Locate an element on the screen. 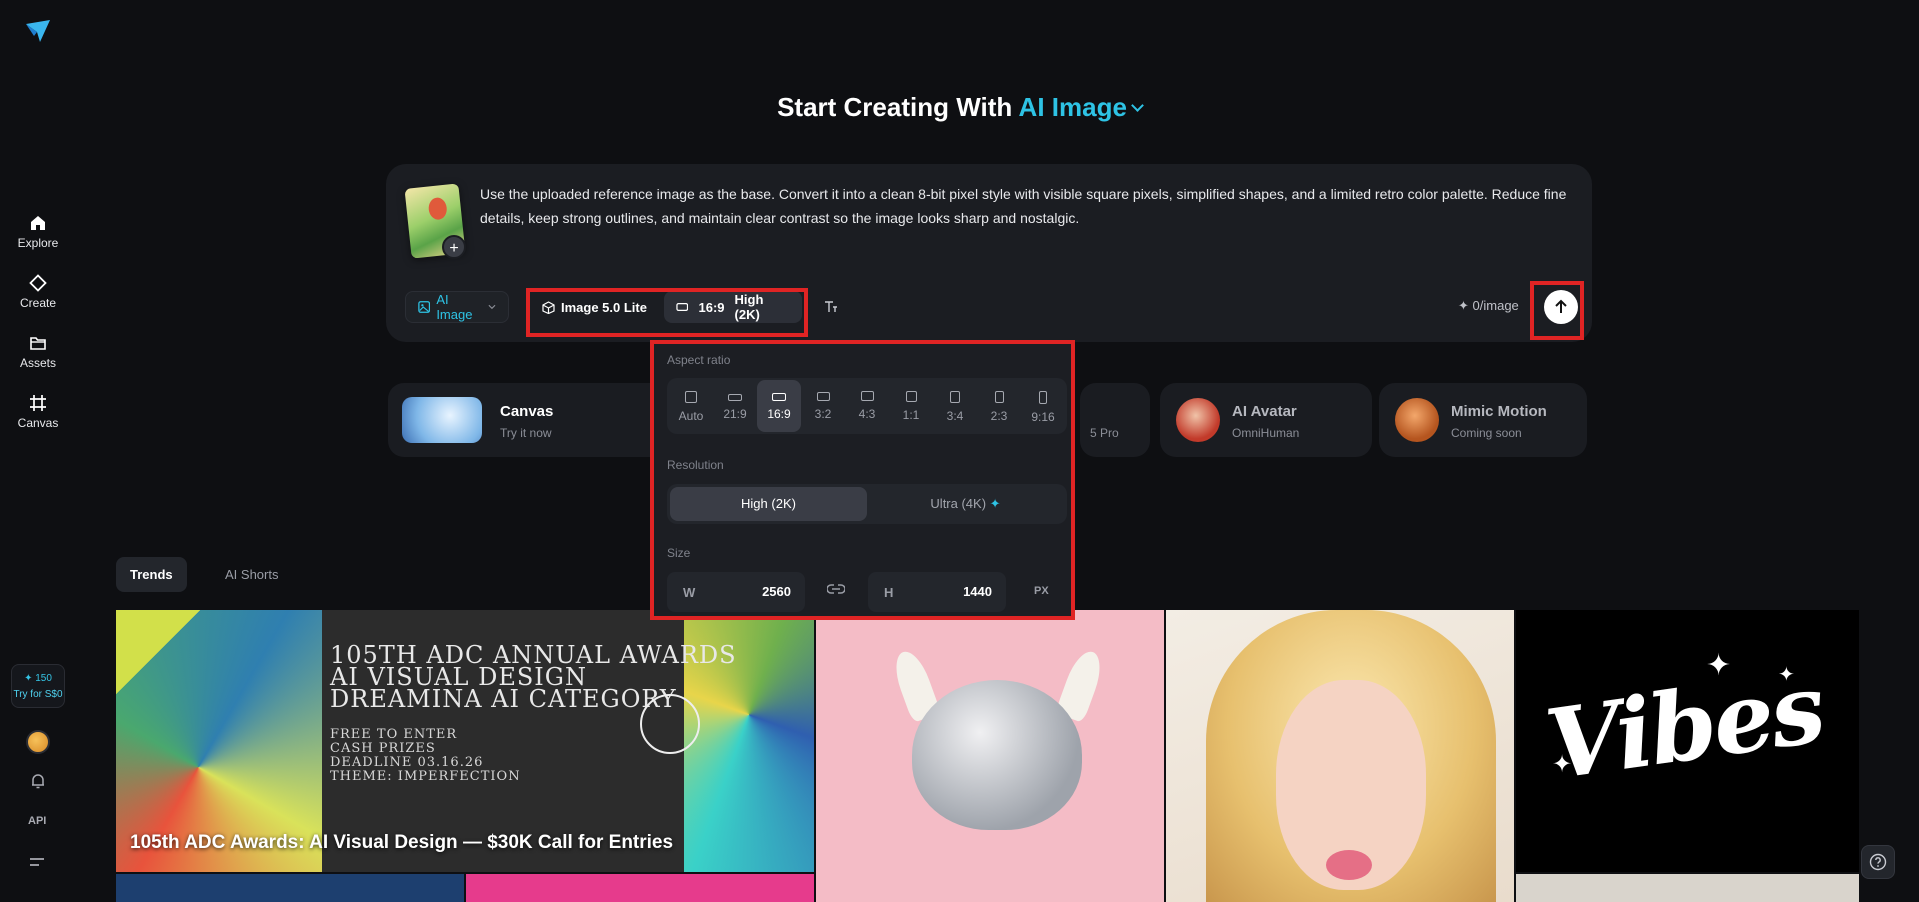  mode-selector: AI Image is located at coordinates (1081, 107).